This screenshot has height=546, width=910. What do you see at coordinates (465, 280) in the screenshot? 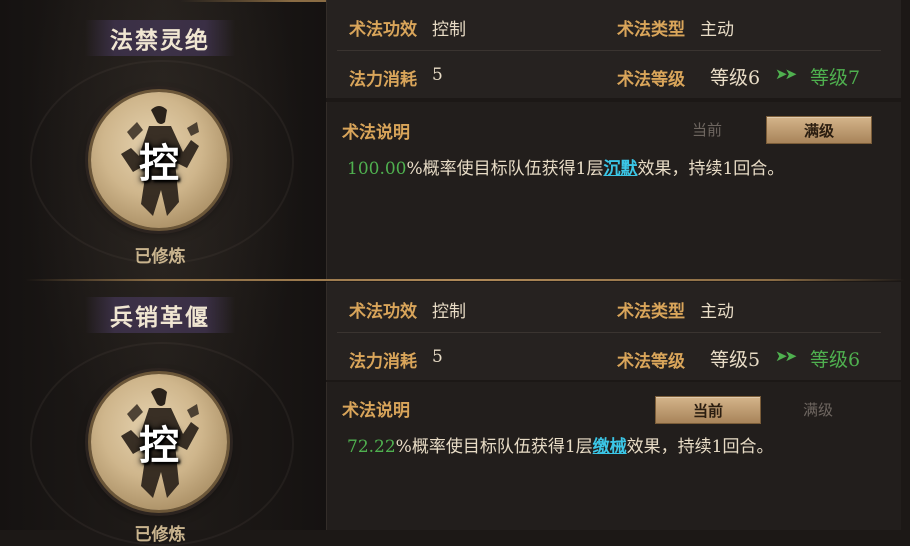
I see `card-divider` at bounding box center [465, 280].